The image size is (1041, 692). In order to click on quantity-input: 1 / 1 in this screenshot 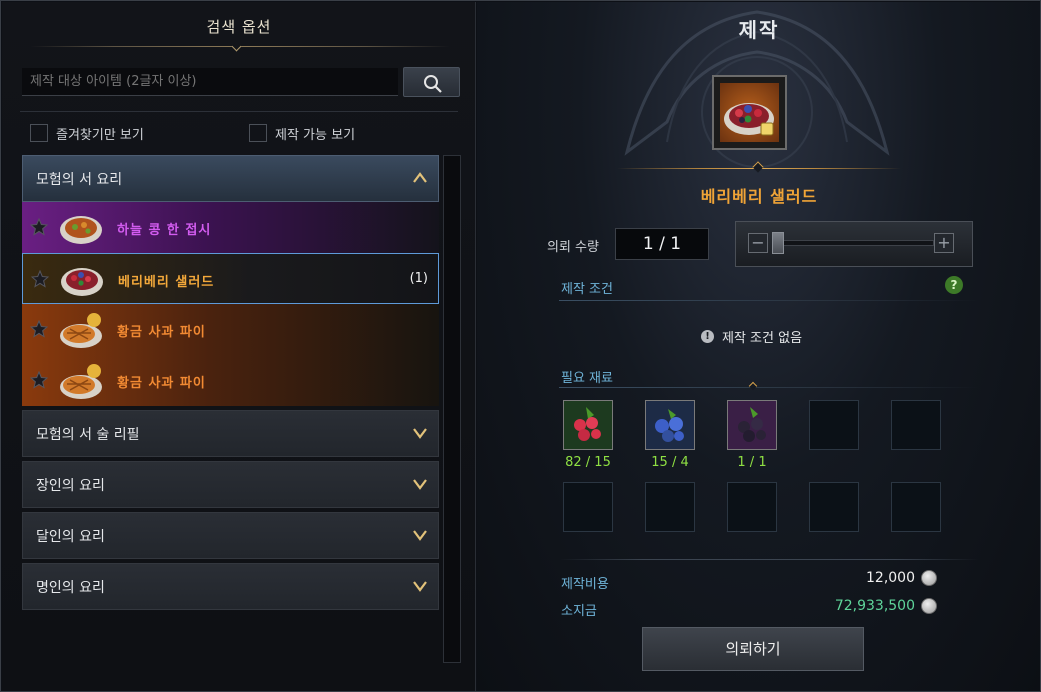, I will do `click(662, 244)`.